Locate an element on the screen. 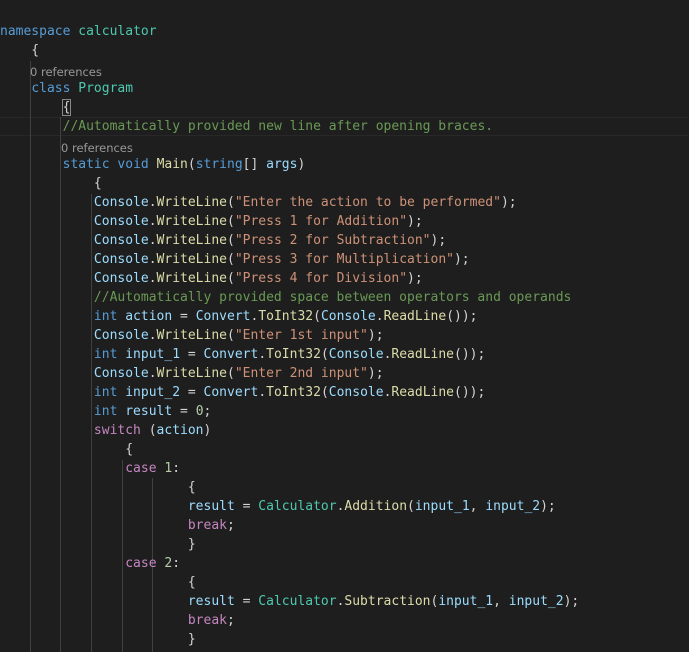 The height and width of the screenshot is (652, 689). token: break is located at coordinates (207, 525).